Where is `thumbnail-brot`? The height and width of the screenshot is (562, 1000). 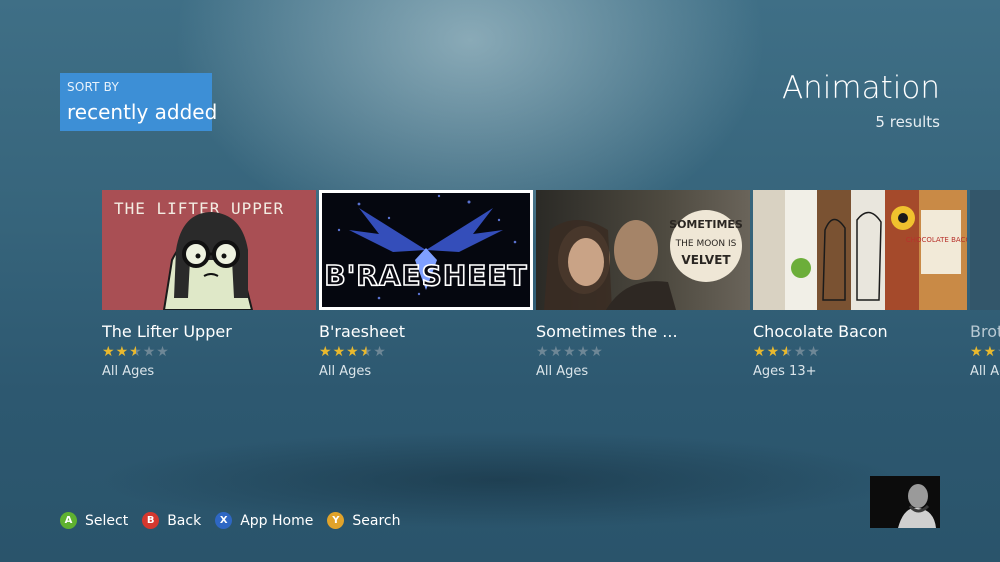
thumbnail-brot is located at coordinates (985, 250).